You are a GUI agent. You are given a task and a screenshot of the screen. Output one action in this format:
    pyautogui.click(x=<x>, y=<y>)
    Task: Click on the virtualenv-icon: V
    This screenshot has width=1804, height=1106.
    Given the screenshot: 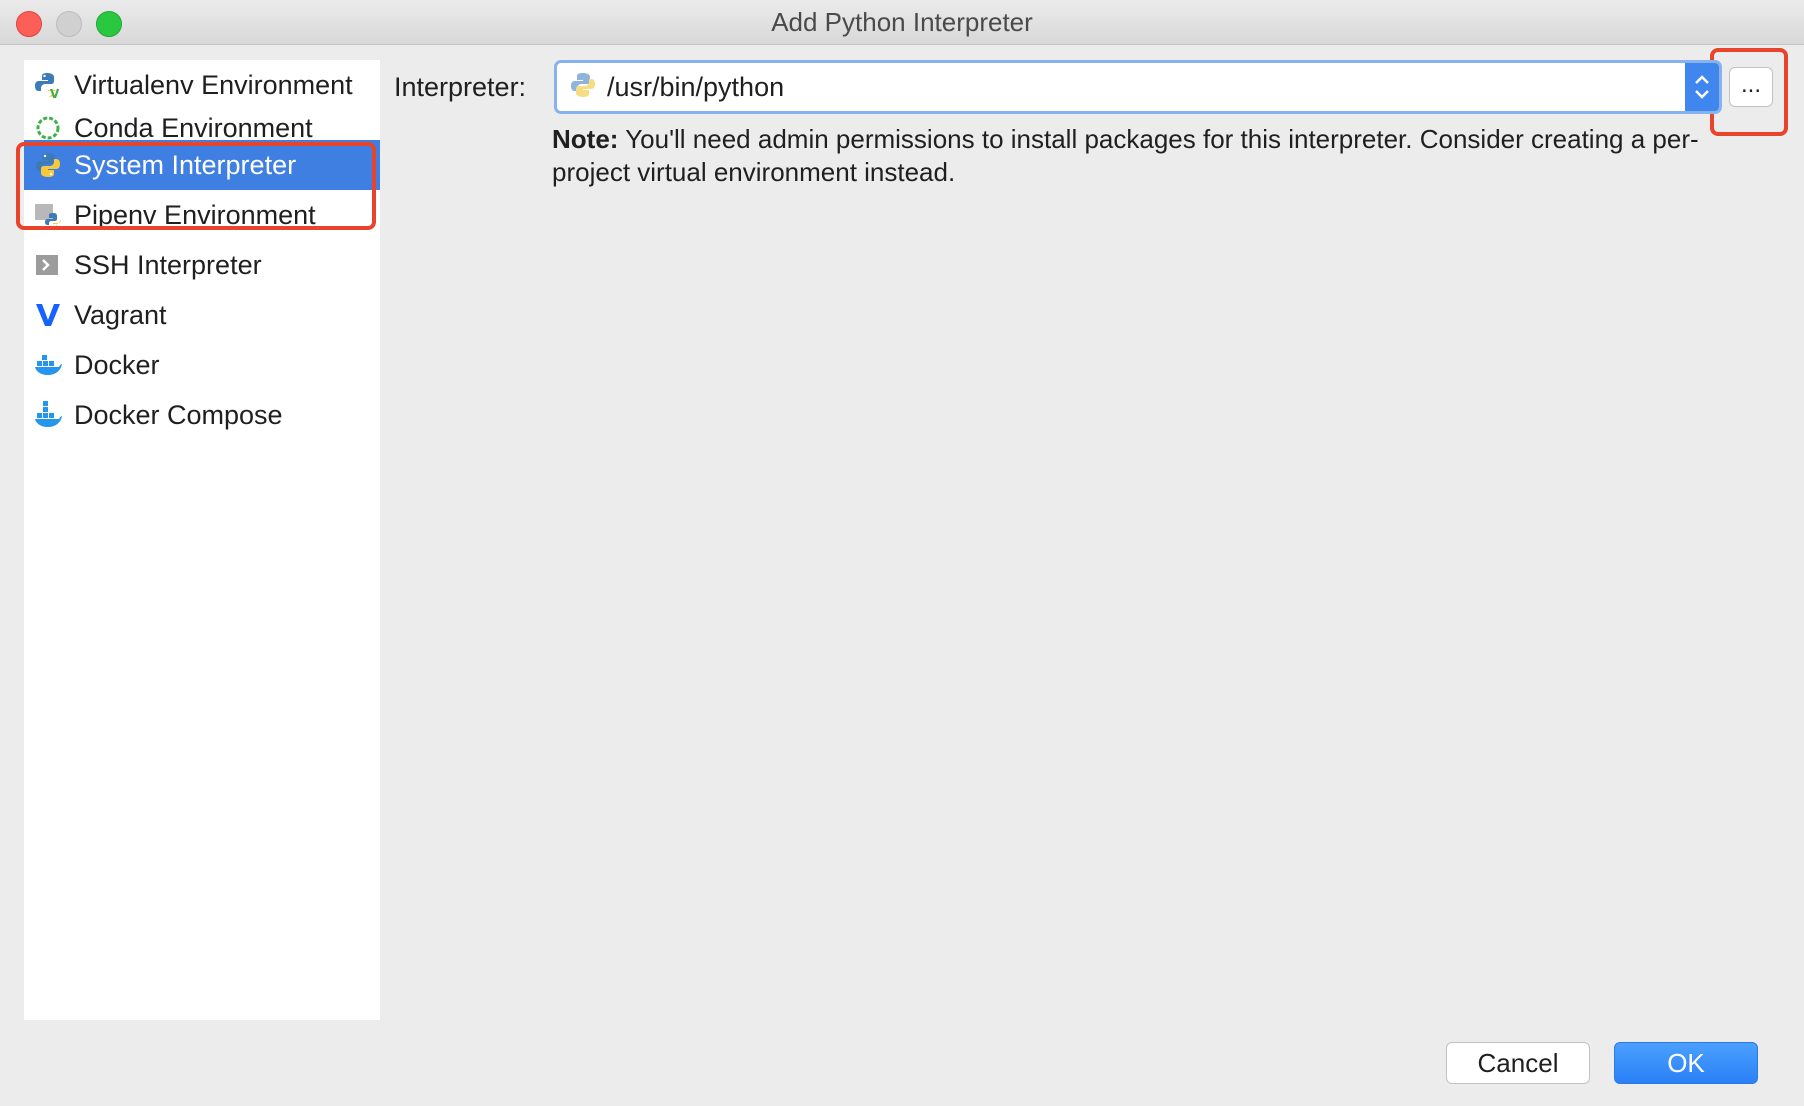 What is the action you would take?
    pyautogui.click(x=48, y=86)
    